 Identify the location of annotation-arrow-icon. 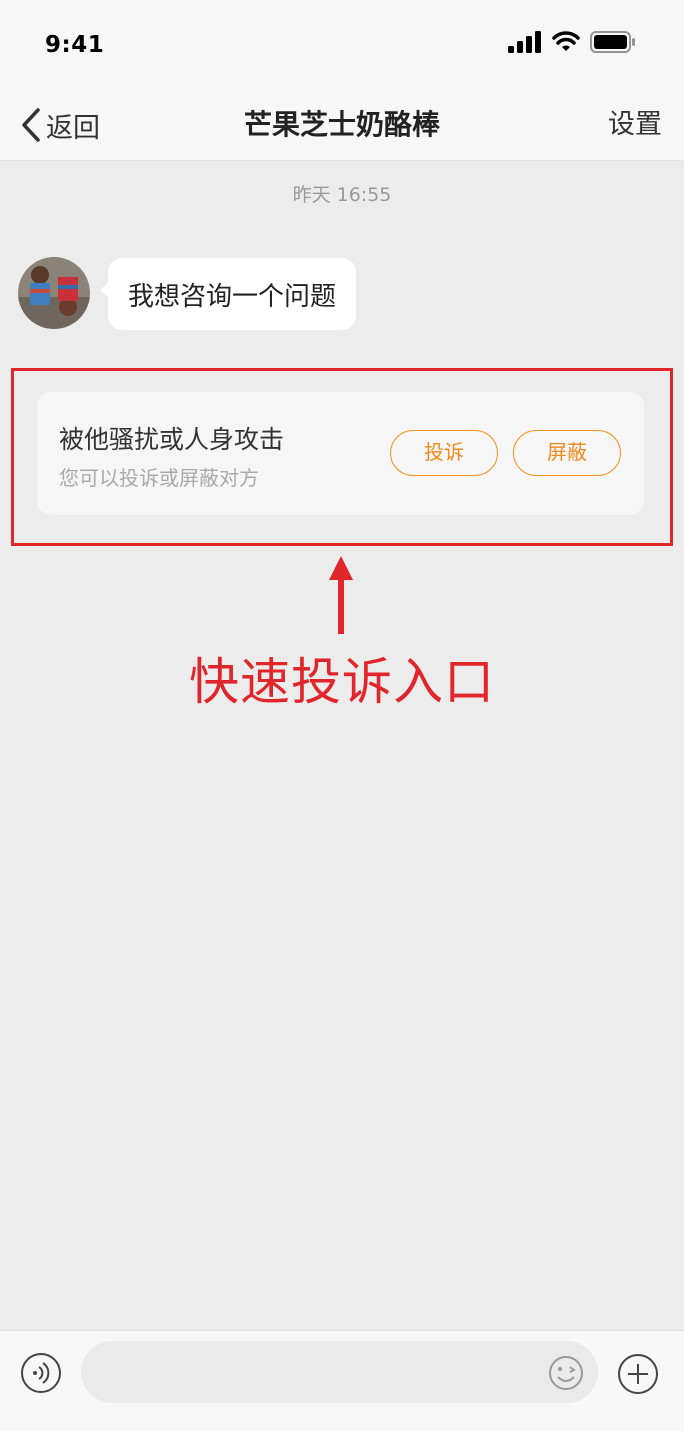
(341, 595).